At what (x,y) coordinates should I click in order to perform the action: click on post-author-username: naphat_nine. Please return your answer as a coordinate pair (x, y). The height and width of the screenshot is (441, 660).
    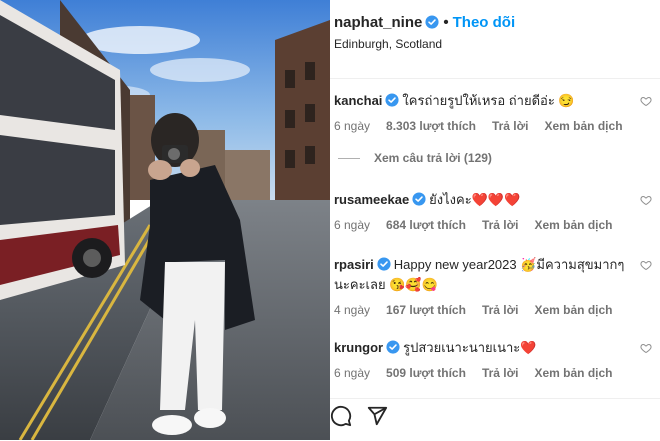
    Looking at the image, I should click on (378, 22).